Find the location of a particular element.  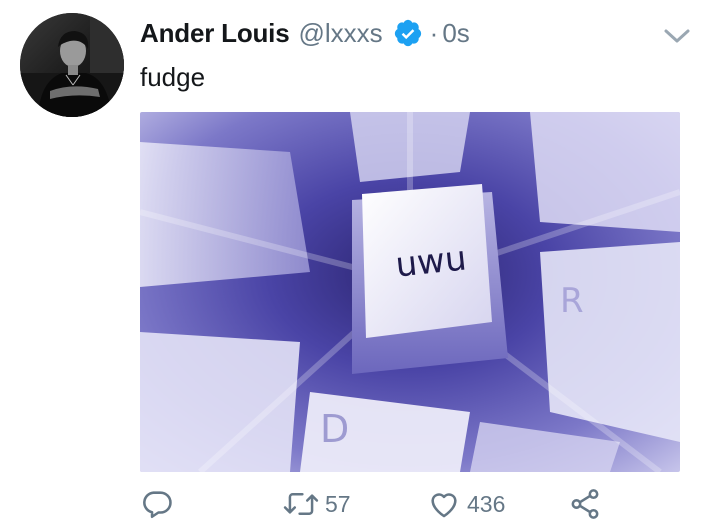

key-label-uwu: uwu is located at coordinates (431, 261).